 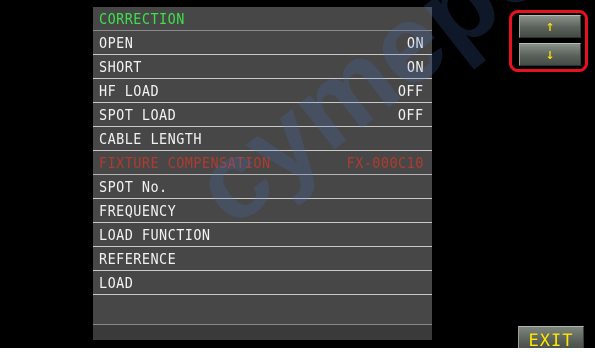 I want to click on menu-item-load: LOAD, so click(x=262, y=283).